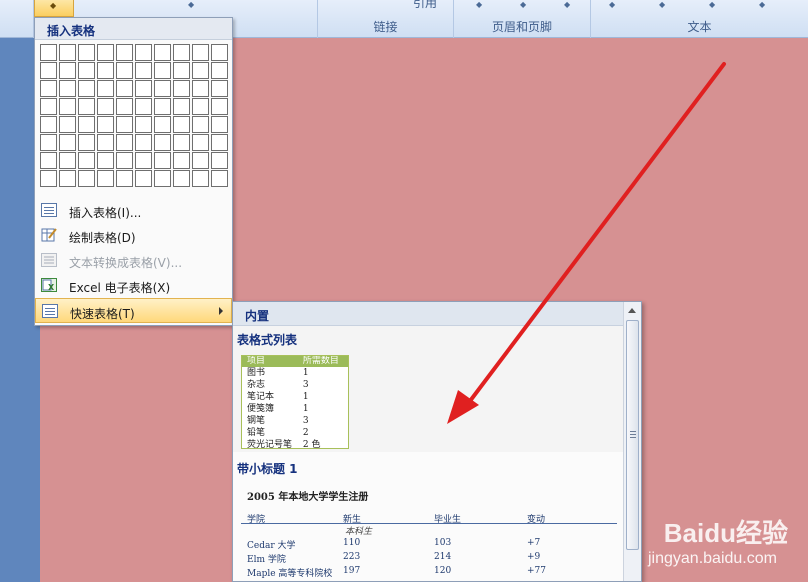 The width and height of the screenshot is (808, 582). What do you see at coordinates (133, 235) in the screenshot?
I see `menu-item-draw-table: 绘制表格(D)` at bounding box center [133, 235].